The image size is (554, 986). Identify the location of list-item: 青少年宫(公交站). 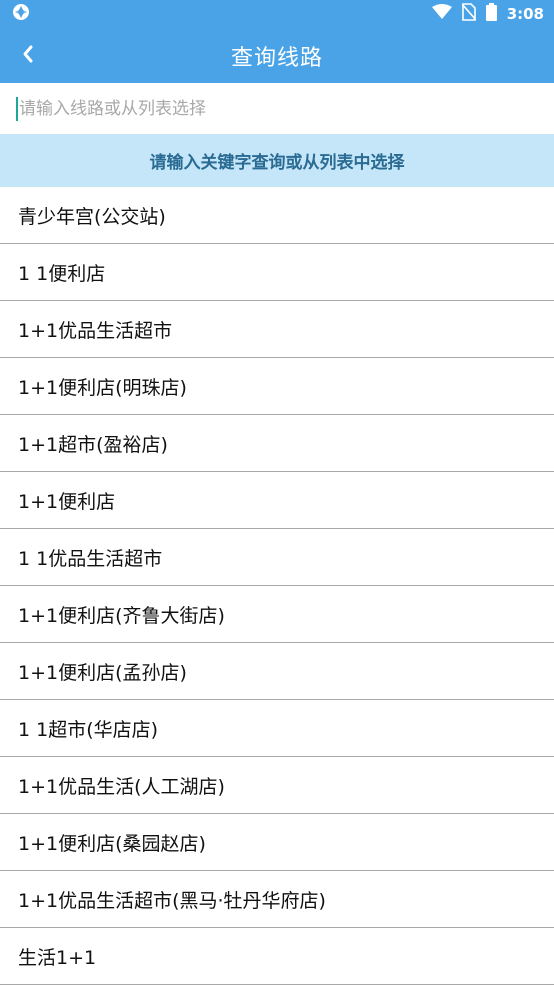
(277, 215).